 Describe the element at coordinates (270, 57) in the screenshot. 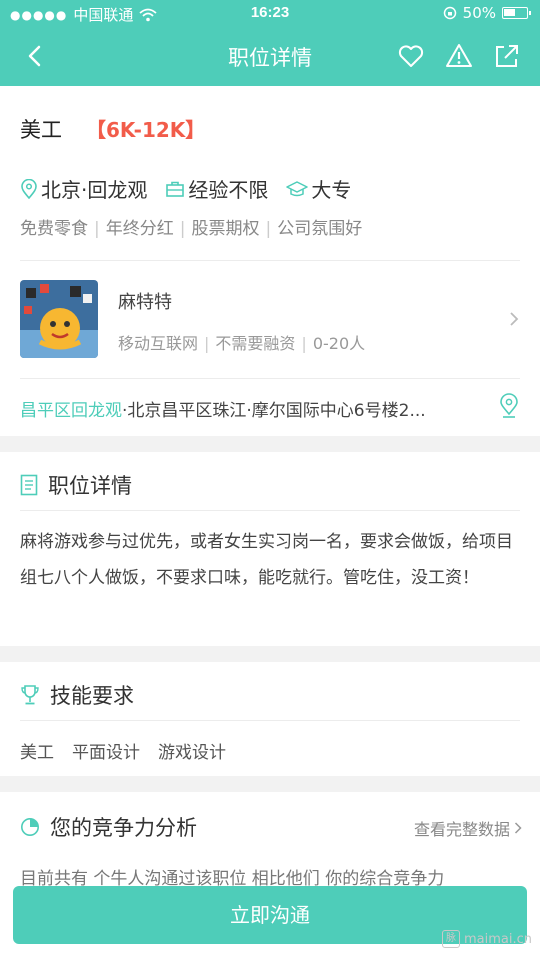

I see `nav-bar: 职位详情` at that location.